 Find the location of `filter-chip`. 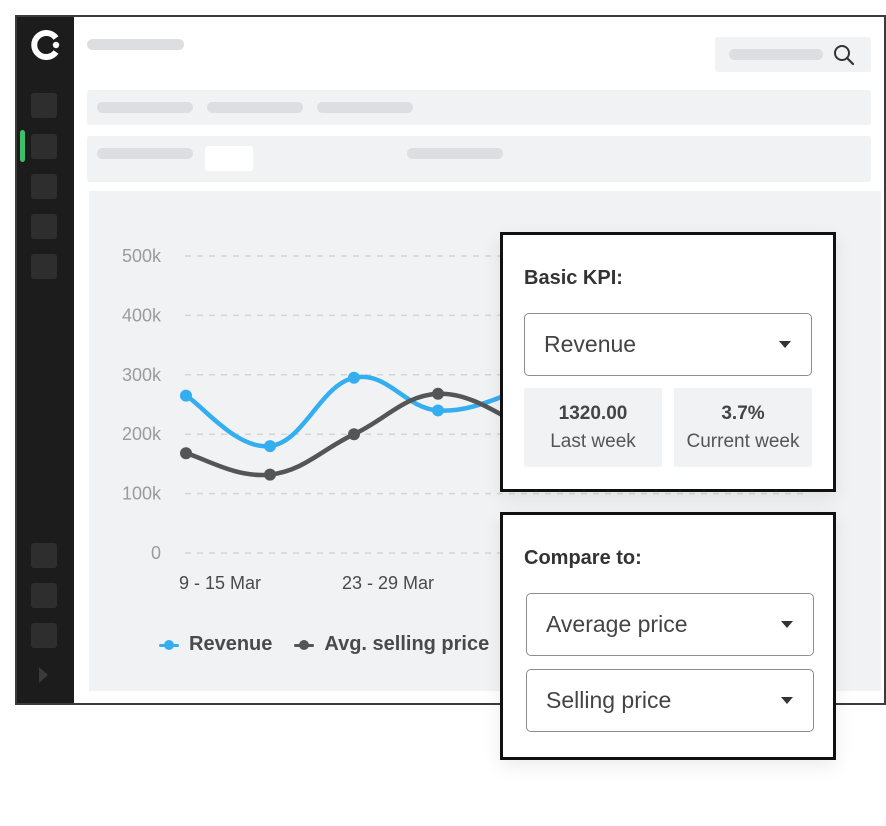

filter-chip is located at coordinates (229, 158).